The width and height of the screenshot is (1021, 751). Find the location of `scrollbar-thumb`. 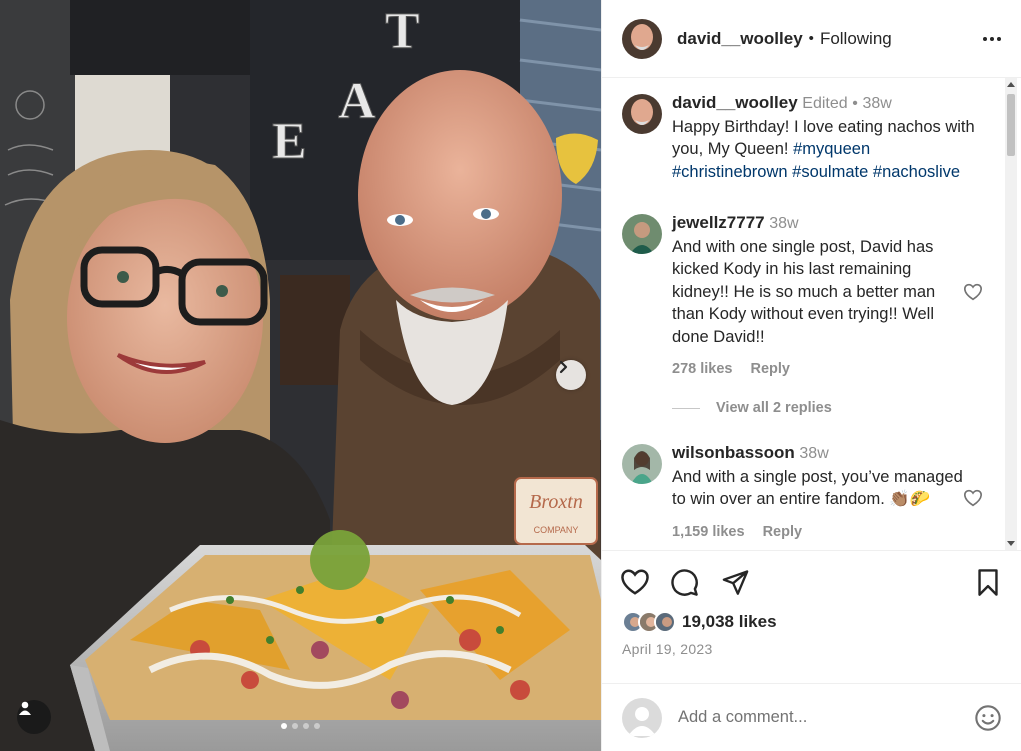

scrollbar-thumb is located at coordinates (1011, 125).